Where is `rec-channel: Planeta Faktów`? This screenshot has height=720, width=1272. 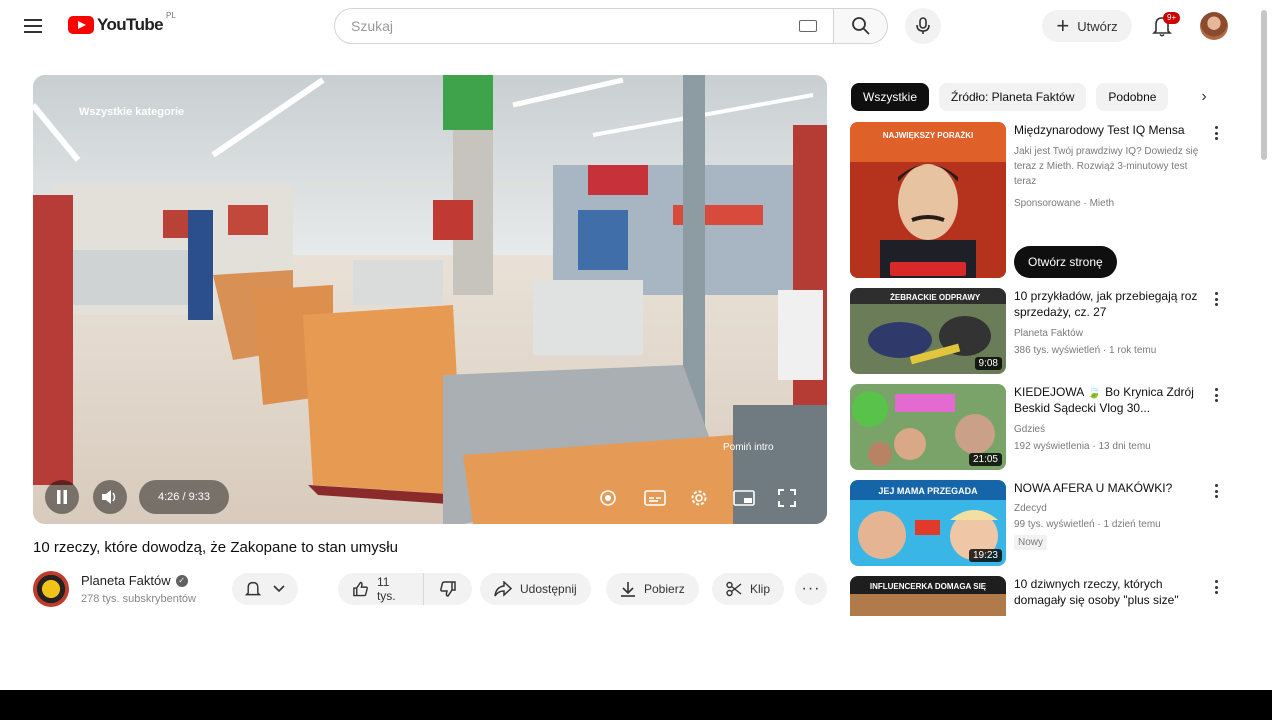 rec-channel: Planeta Faktów is located at coordinates (1109, 333).